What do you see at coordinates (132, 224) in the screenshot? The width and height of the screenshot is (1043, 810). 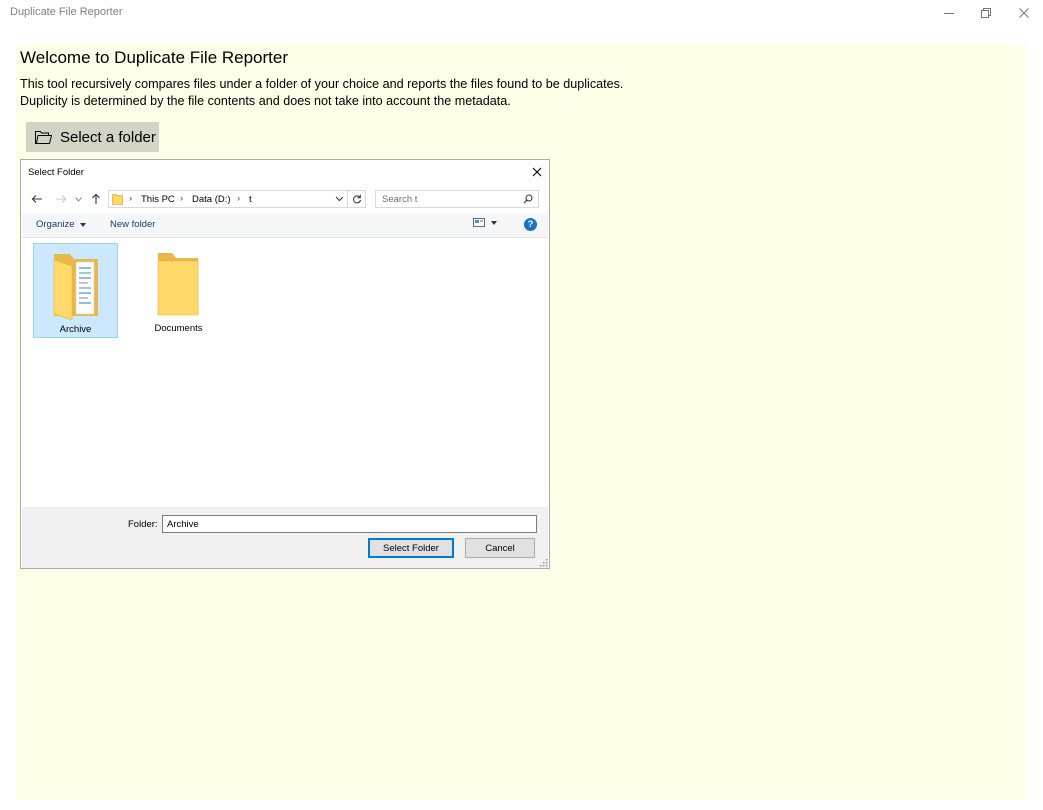 I see `new-folder-button: New folder` at bounding box center [132, 224].